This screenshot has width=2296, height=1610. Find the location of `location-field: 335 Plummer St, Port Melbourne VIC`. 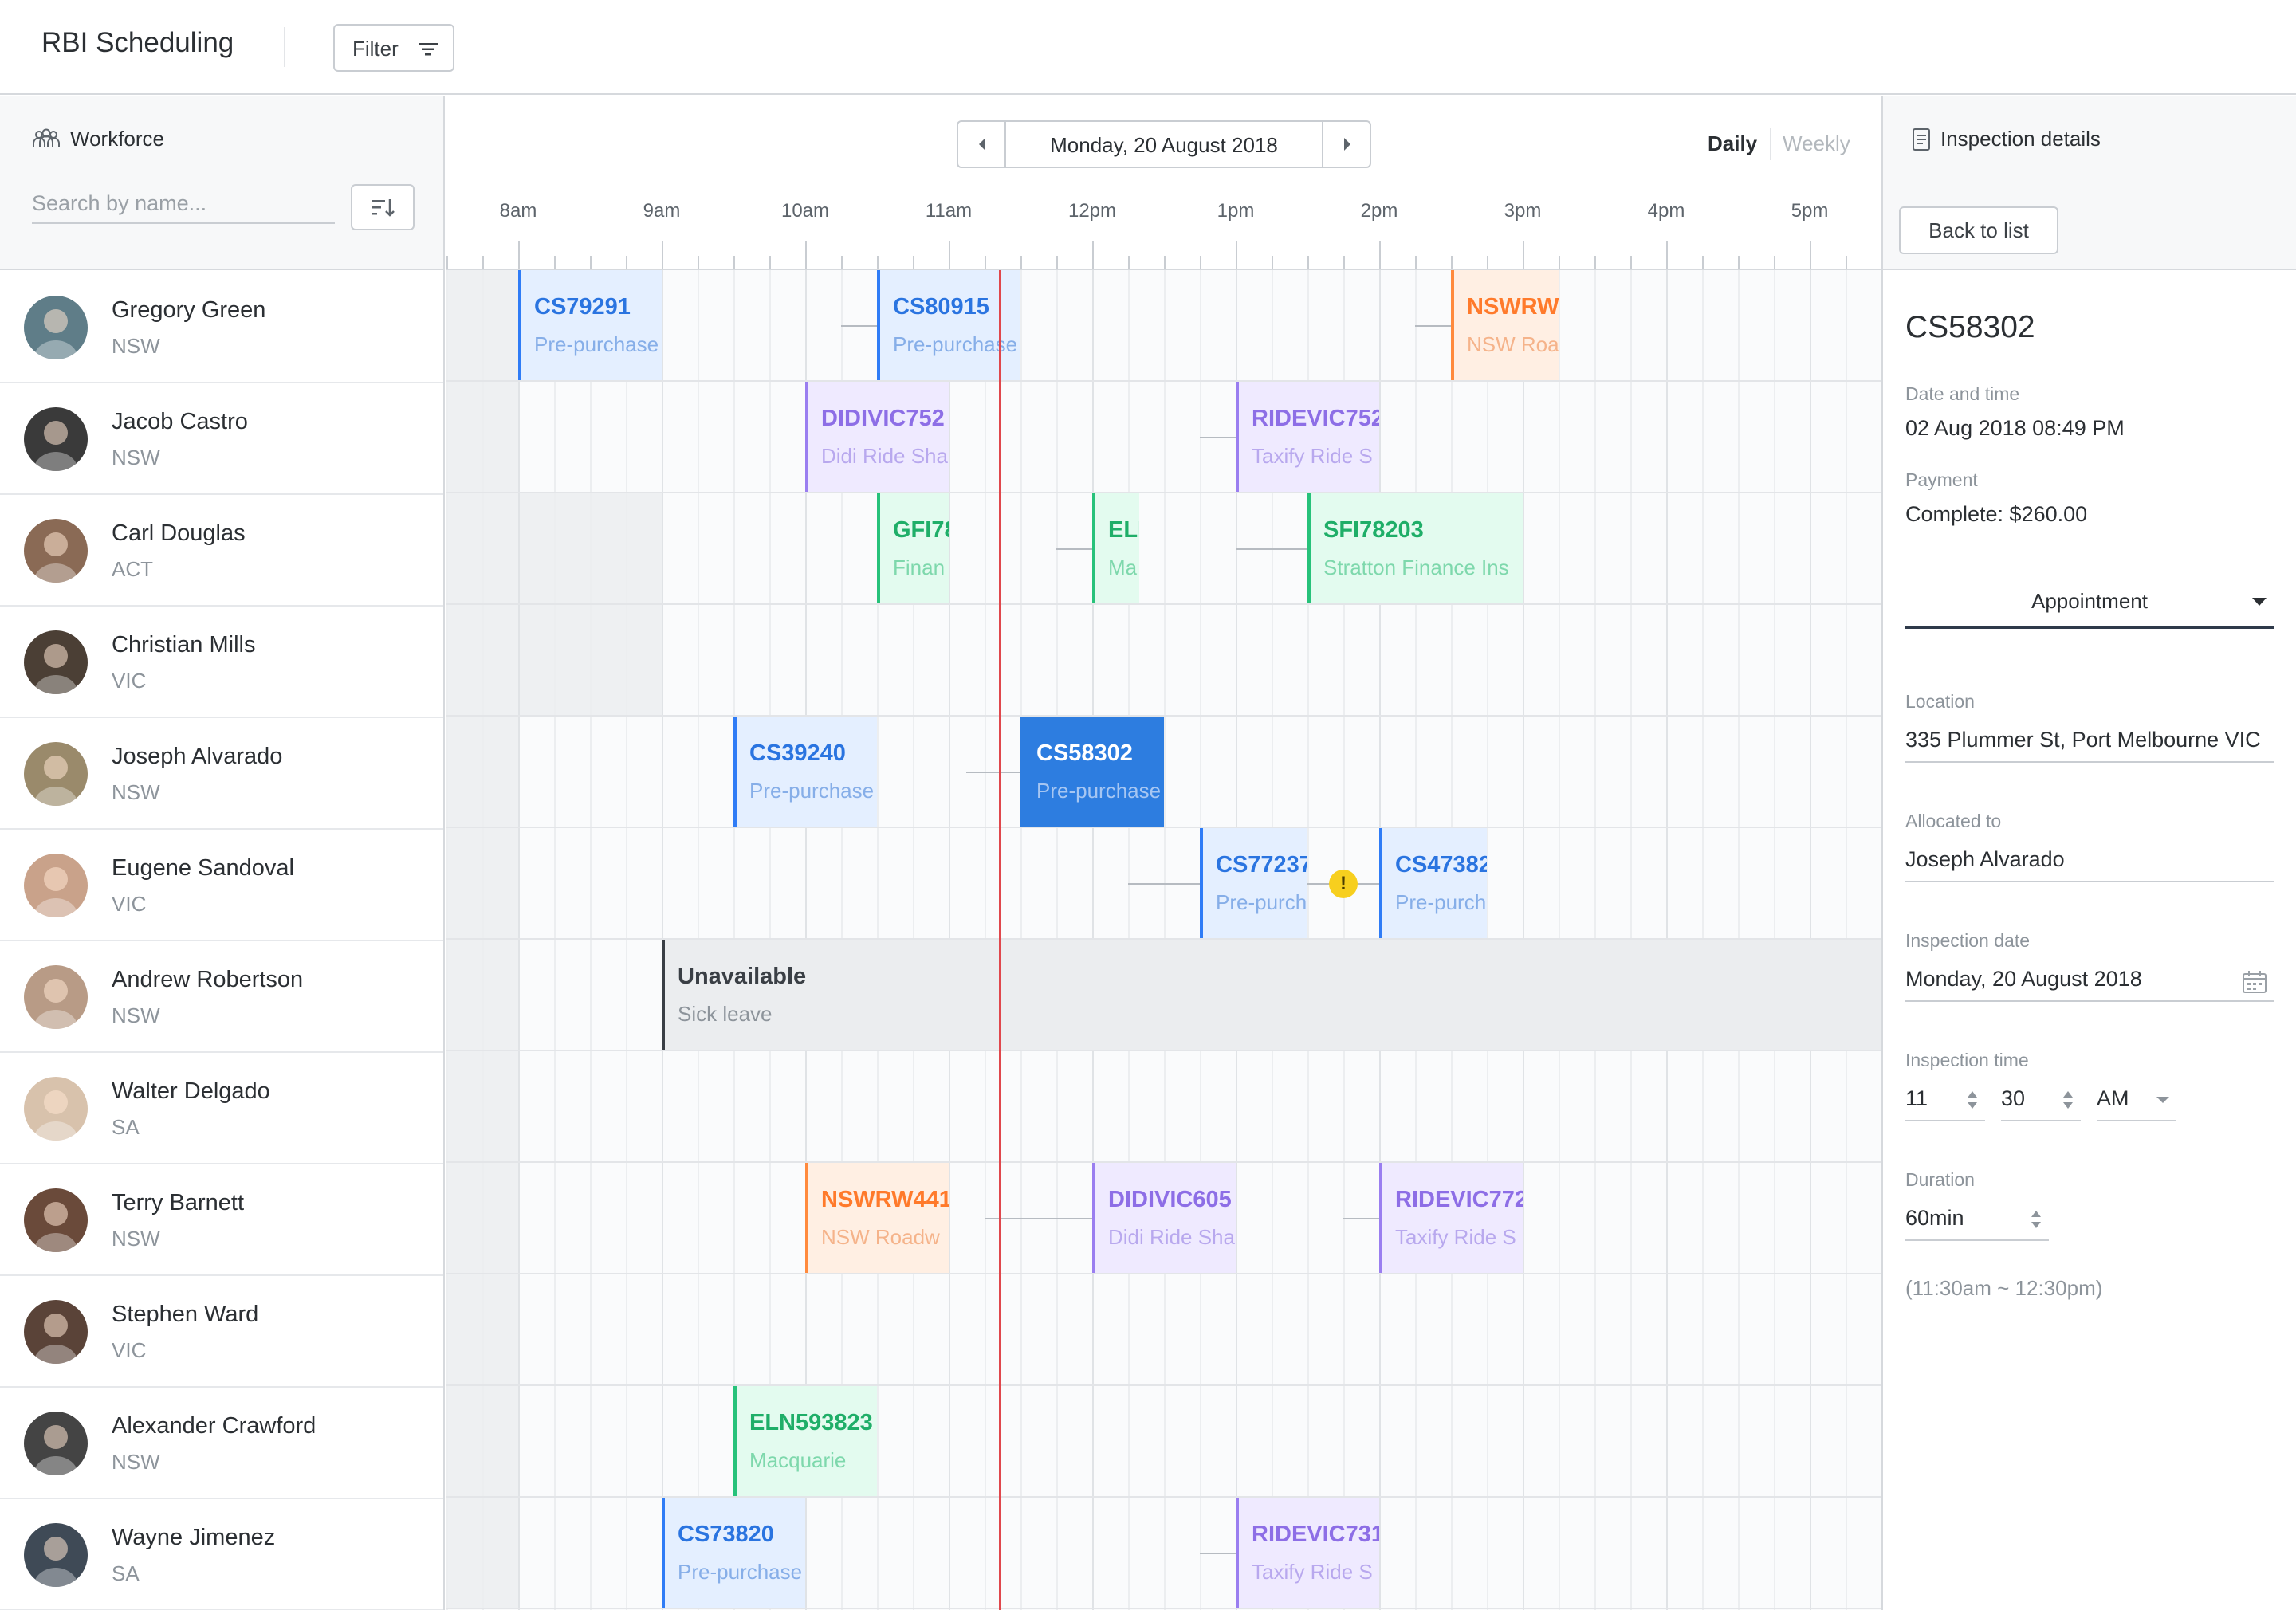

location-field: 335 Plummer St, Port Melbourne VIC is located at coordinates (2089, 742).